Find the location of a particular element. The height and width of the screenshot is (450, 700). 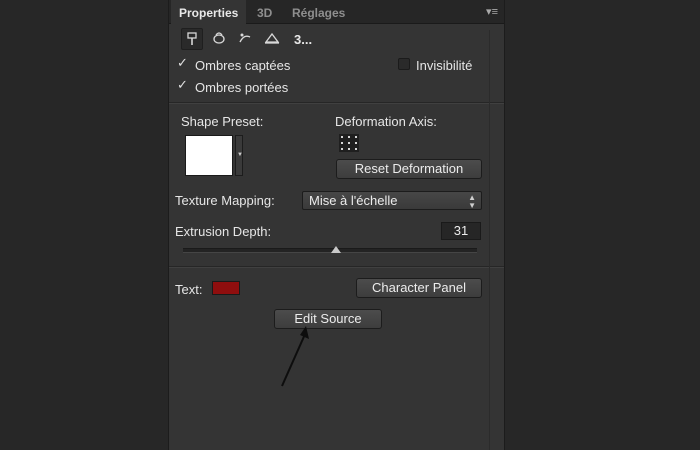

mesh-icon is located at coordinates (192, 39).